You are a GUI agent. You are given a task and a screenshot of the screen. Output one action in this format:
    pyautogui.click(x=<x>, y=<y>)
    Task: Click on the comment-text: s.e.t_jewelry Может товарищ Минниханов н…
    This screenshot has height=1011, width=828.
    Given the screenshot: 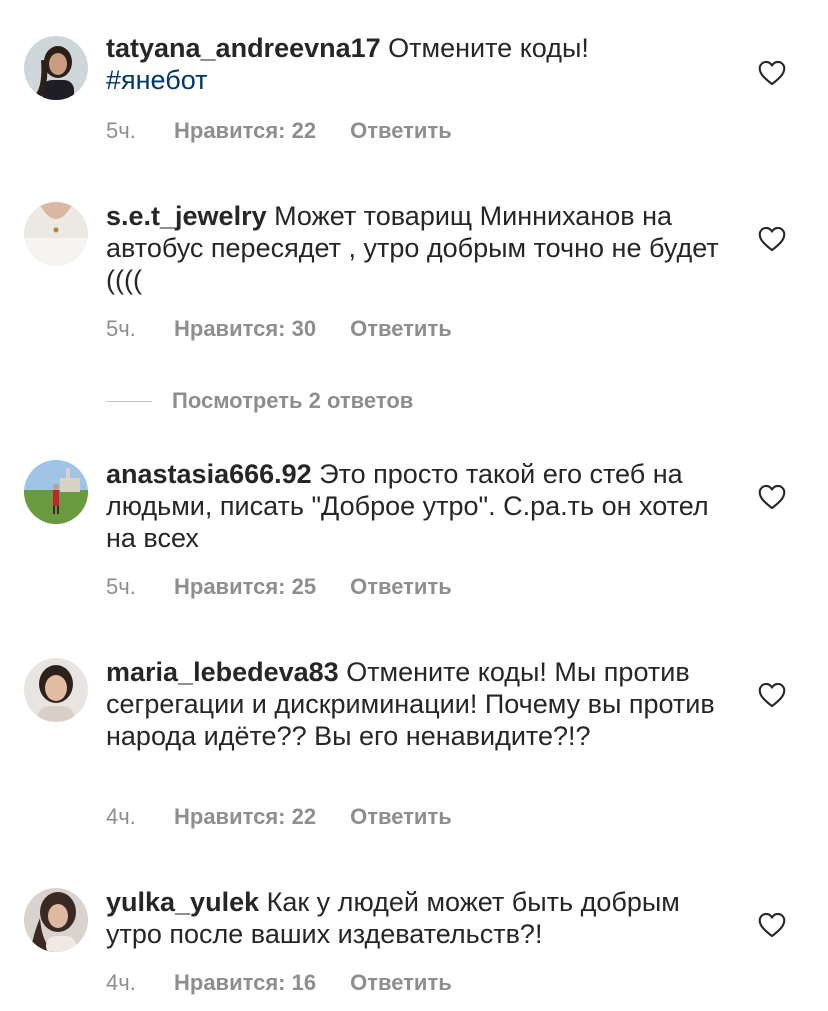 What is the action you would take?
    pyautogui.click(x=416, y=248)
    